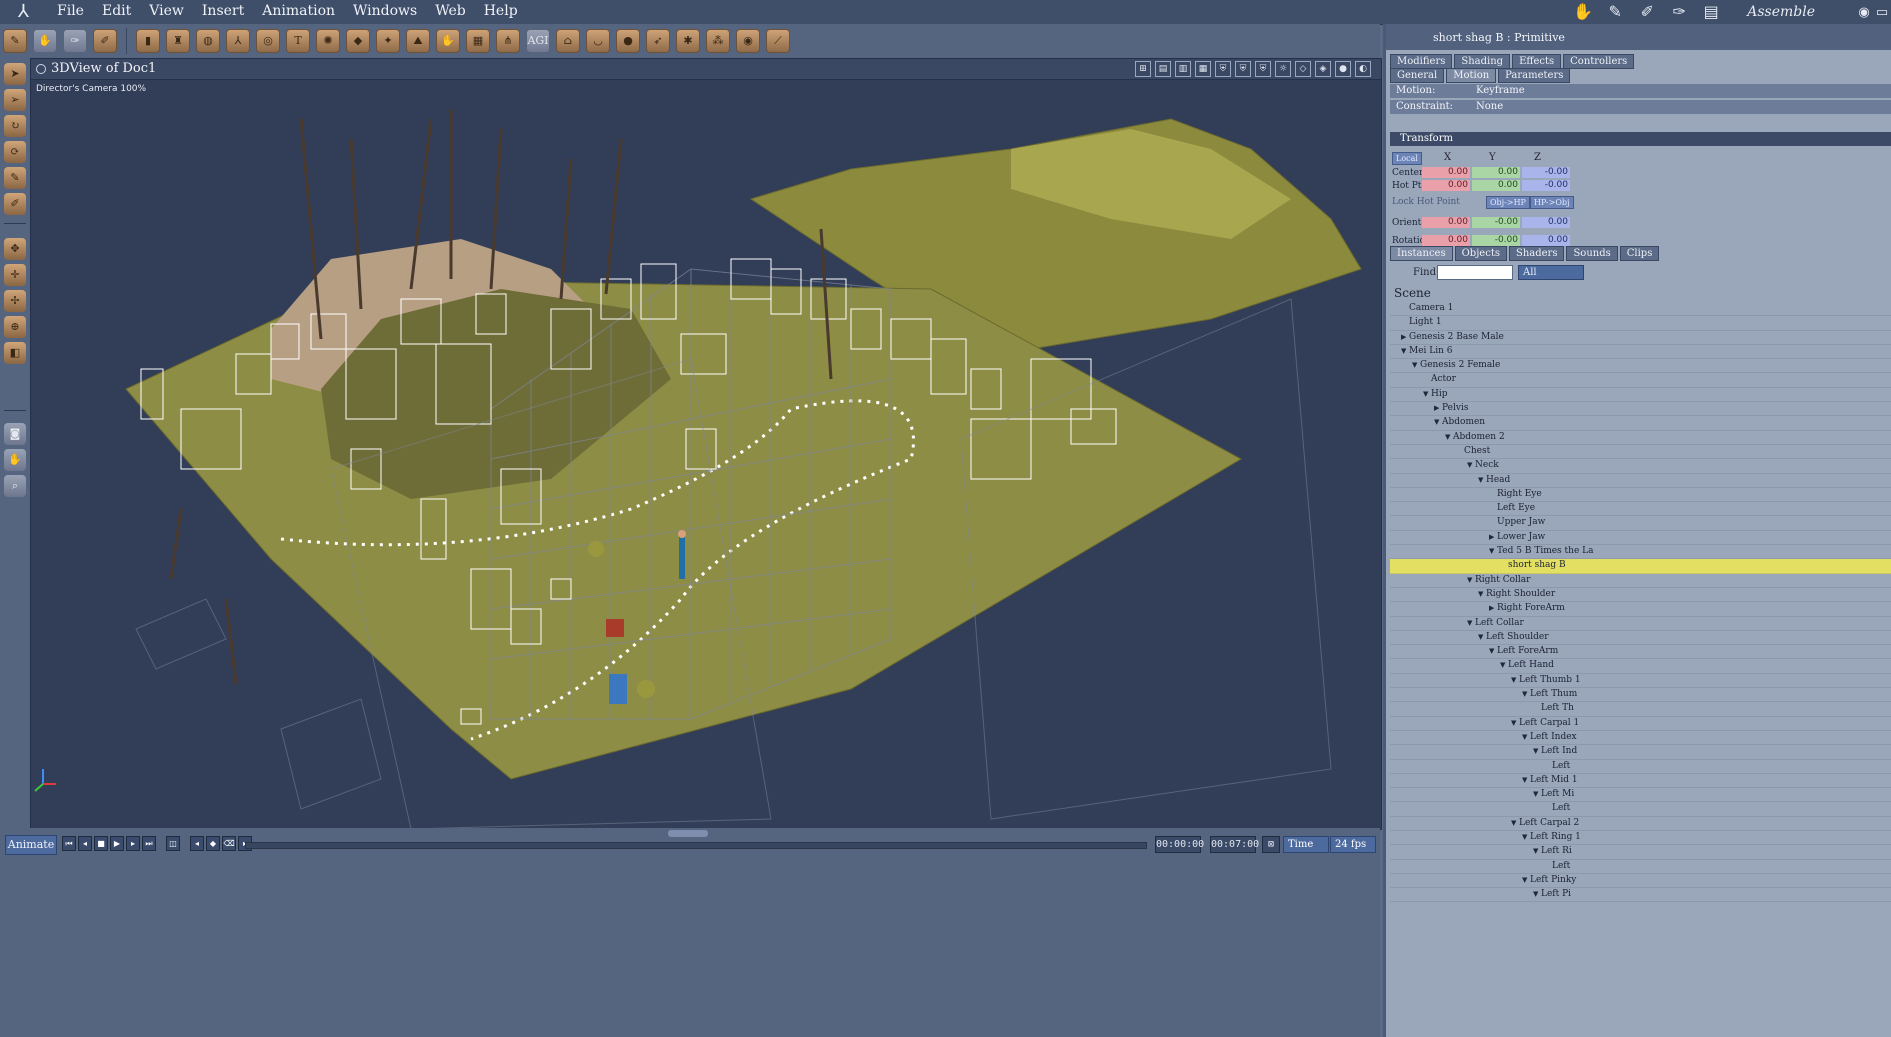 The height and width of the screenshot is (1037, 1891). I want to click on menu-view: View, so click(166, 11).